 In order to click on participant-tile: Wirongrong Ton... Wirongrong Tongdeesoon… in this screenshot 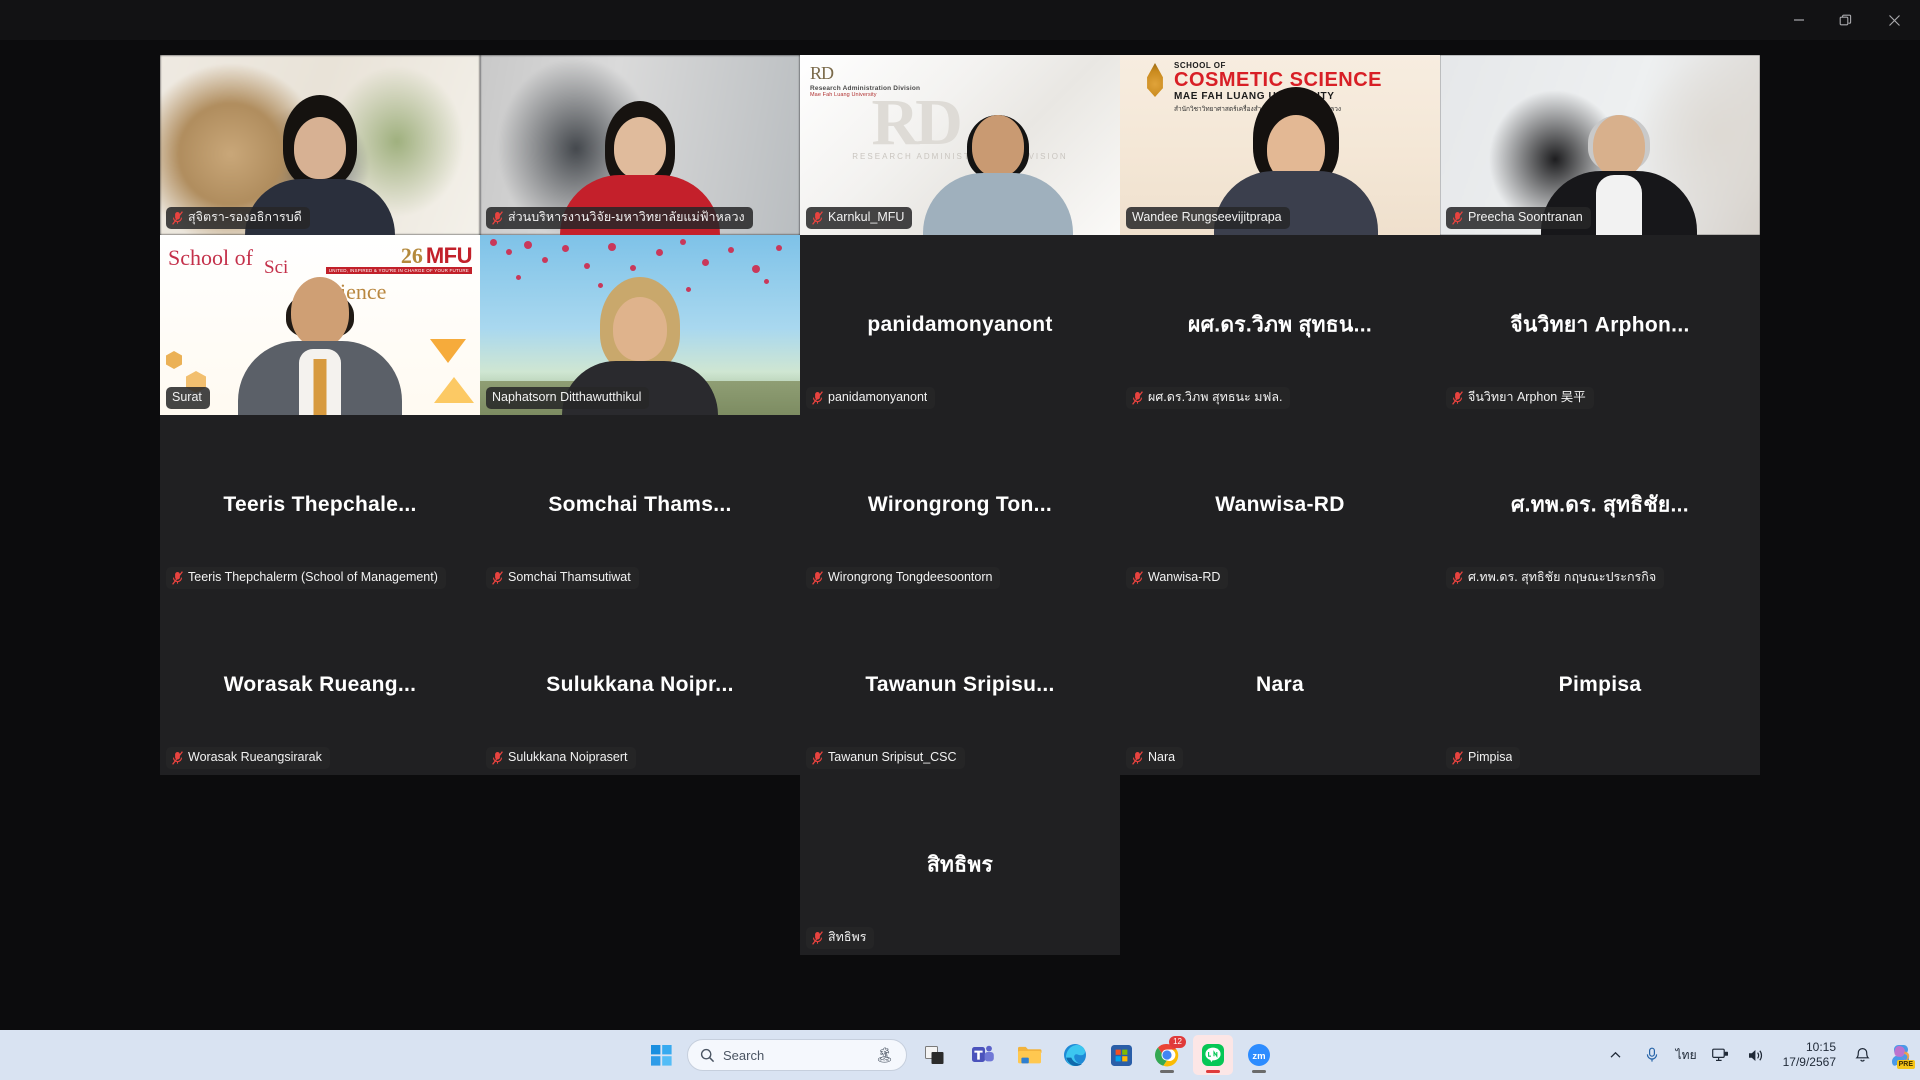, I will do `click(960, 505)`.